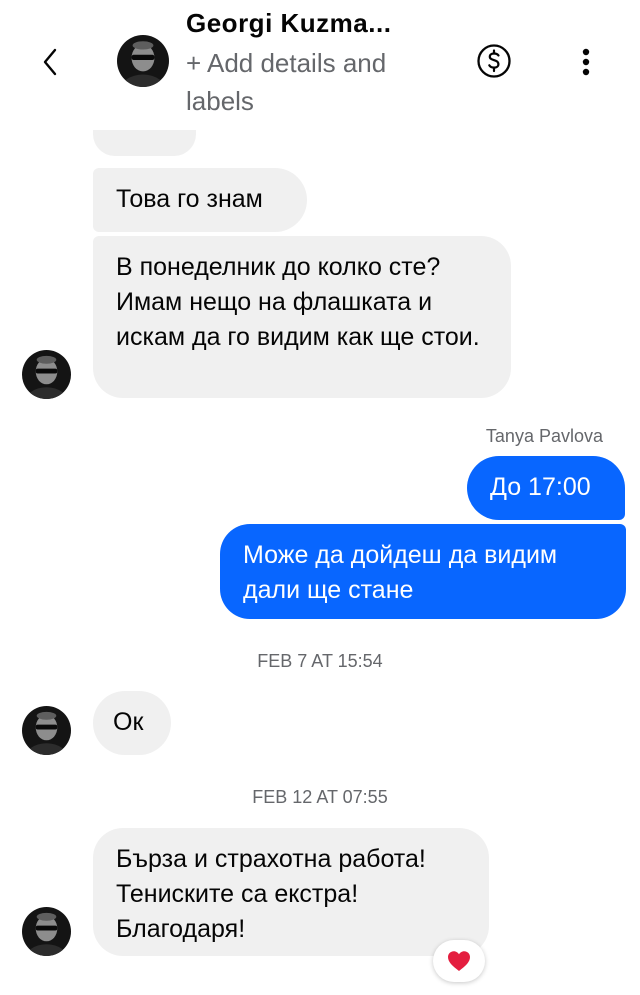 This screenshot has height=995, width=640. I want to click on heart-icon, so click(459, 961).